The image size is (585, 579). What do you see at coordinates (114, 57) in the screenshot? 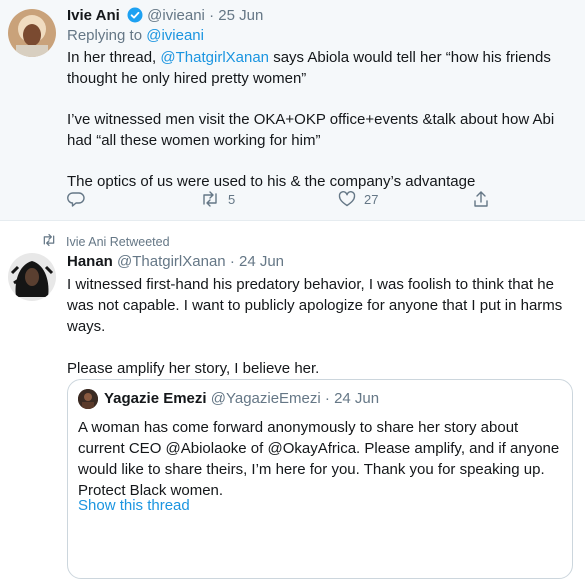
I see `tweet-text-part: In her thread,` at bounding box center [114, 57].